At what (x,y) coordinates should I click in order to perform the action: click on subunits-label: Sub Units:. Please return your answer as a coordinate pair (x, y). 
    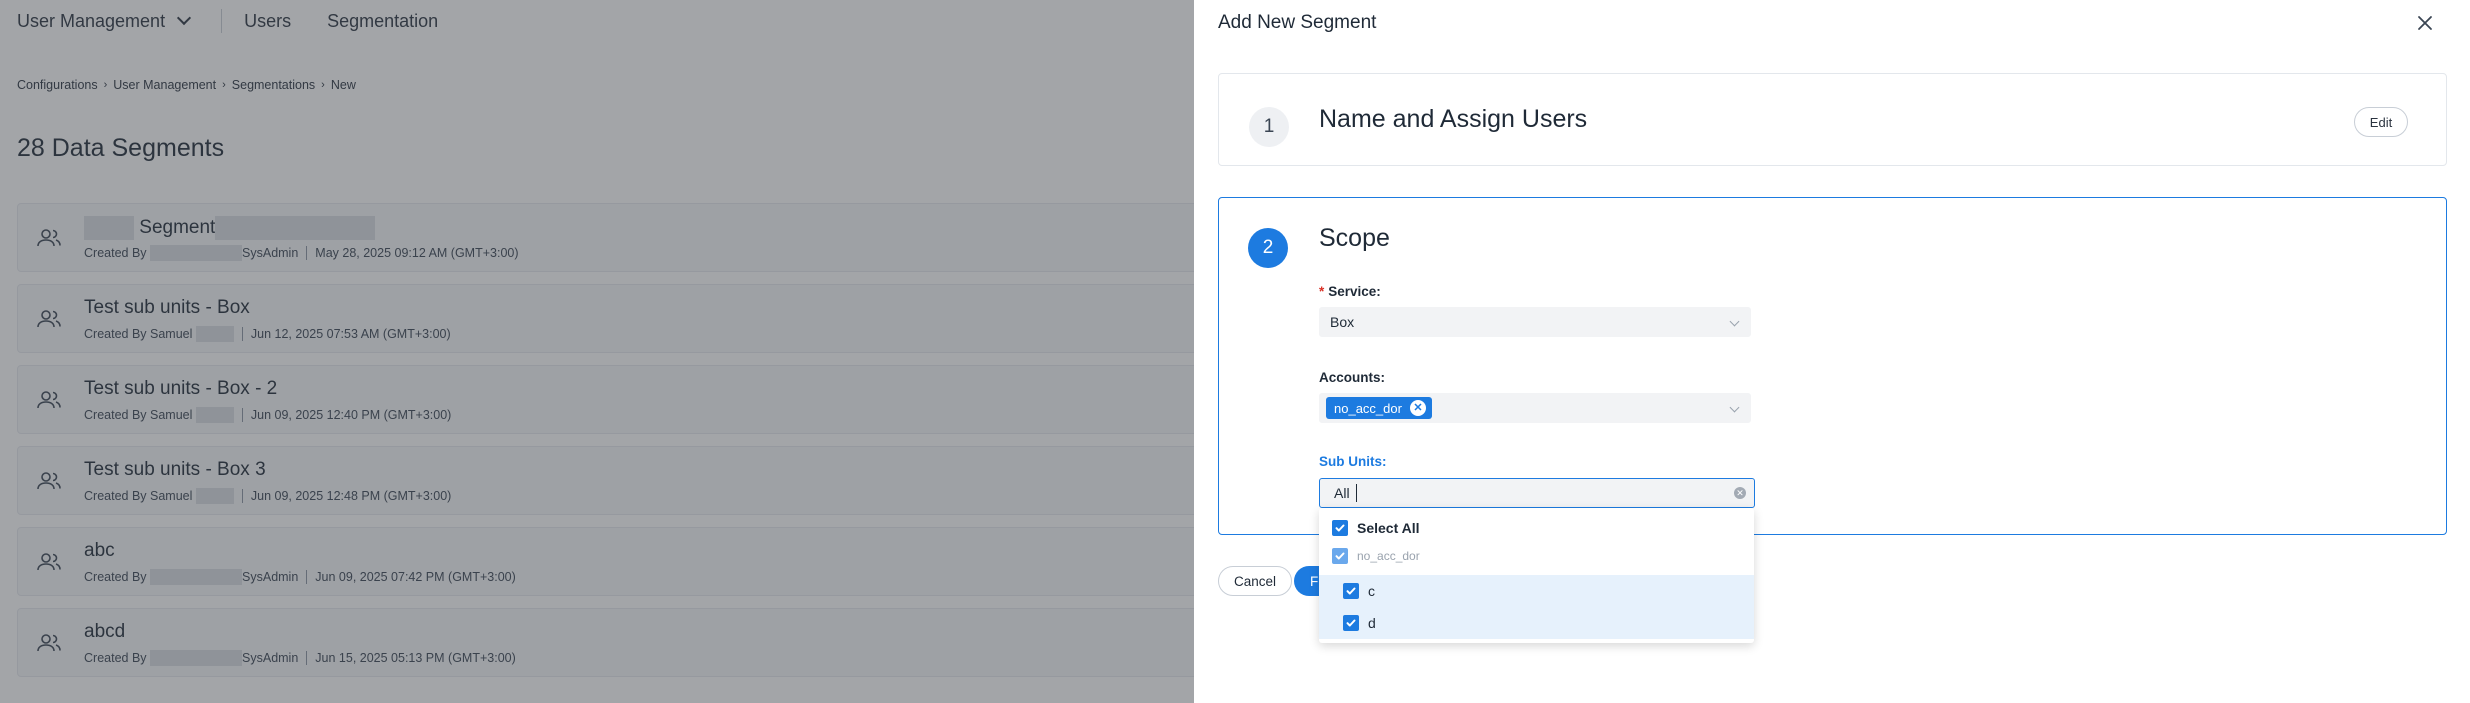
    Looking at the image, I should click on (1353, 461).